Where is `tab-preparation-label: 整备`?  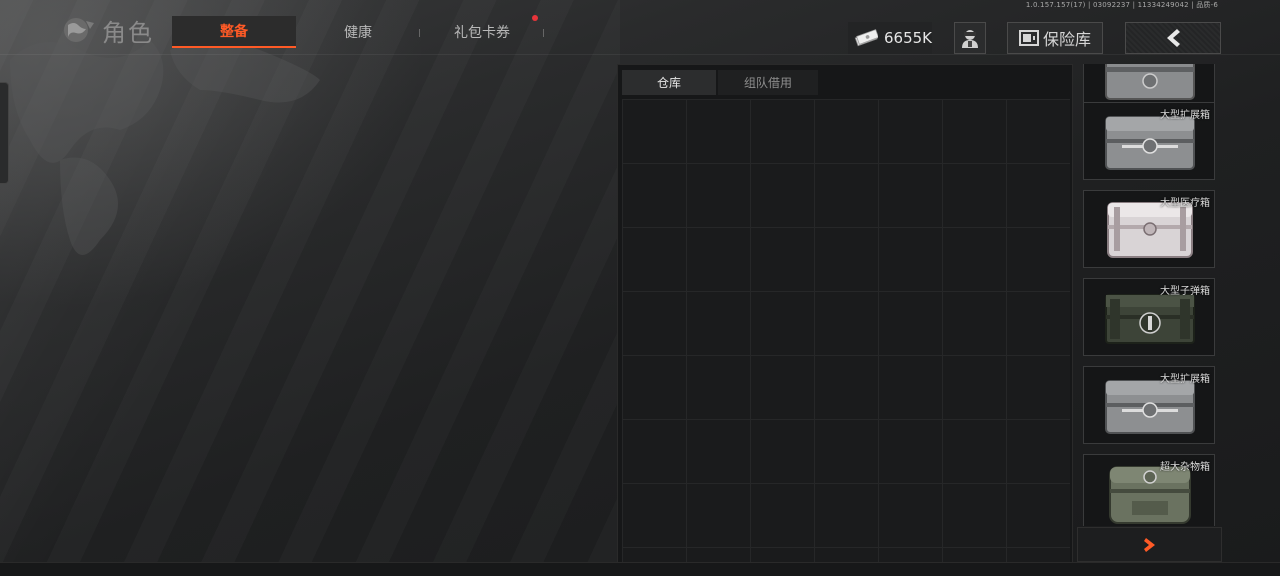 tab-preparation-label: 整备 is located at coordinates (234, 32).